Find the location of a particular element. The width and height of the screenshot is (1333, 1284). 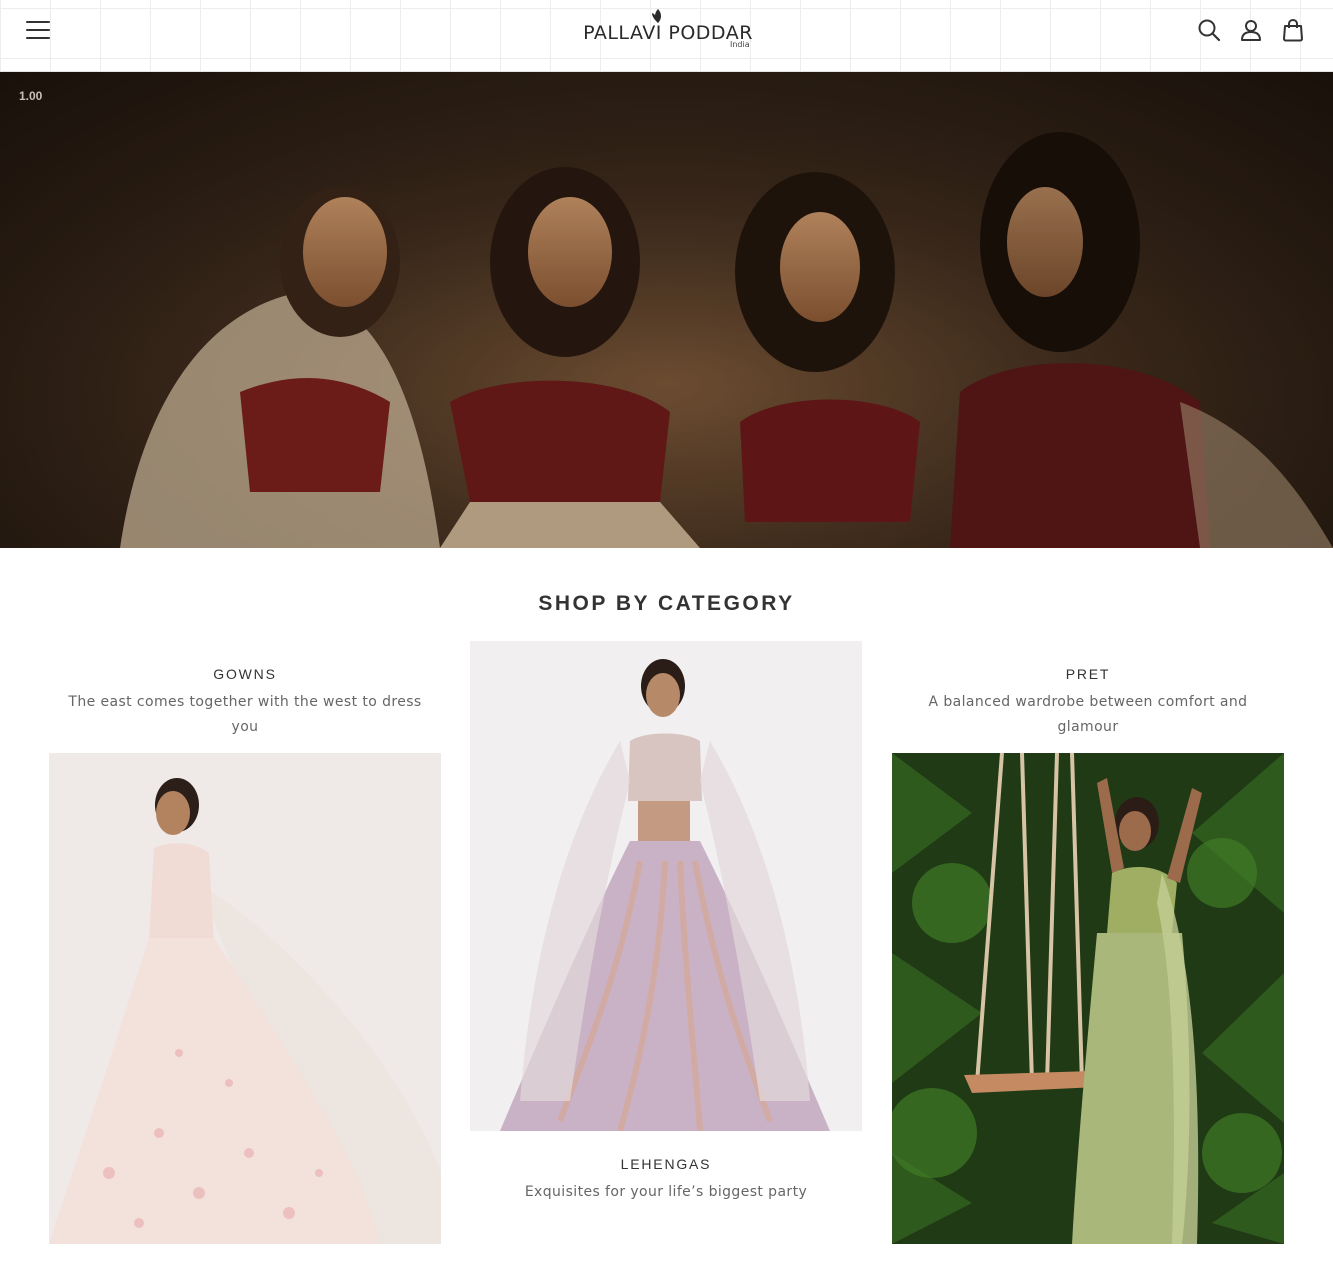

search-icon is located at coordinates (1209, 30).